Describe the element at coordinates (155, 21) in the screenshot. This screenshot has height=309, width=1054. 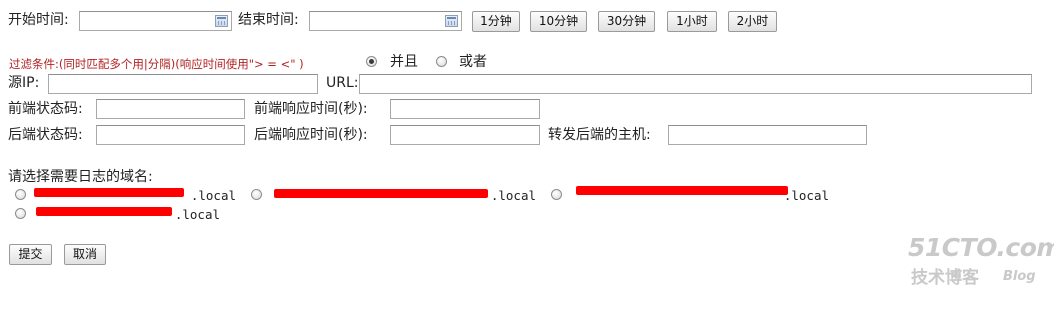
I see `start-time-input` at that location.